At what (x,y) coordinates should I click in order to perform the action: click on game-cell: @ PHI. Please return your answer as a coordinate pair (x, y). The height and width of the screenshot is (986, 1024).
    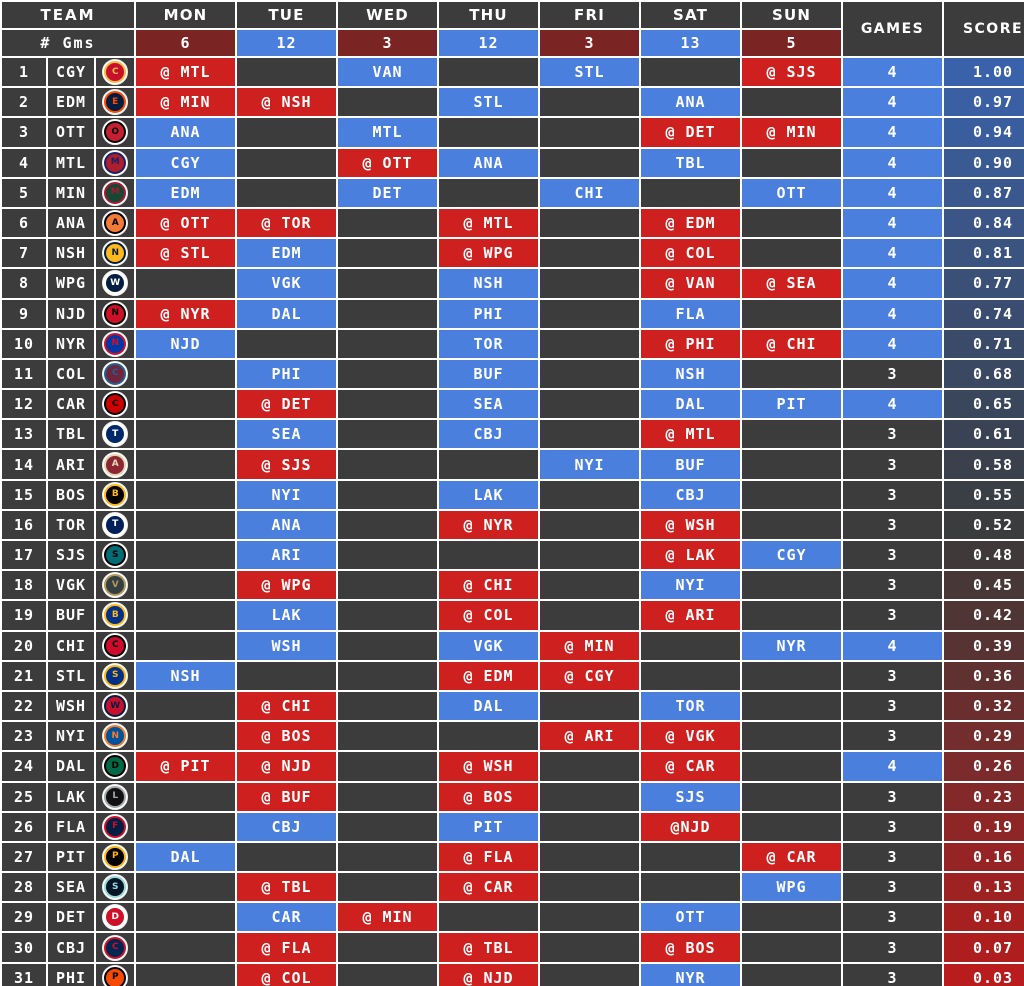
    Looking at the image, I should click on (691, 343).